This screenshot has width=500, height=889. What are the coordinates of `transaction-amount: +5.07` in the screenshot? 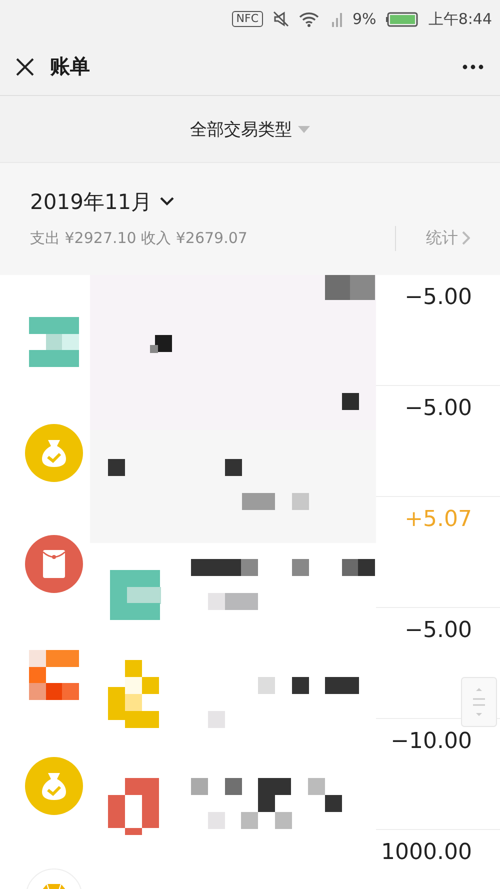 It's located at (438, 520).